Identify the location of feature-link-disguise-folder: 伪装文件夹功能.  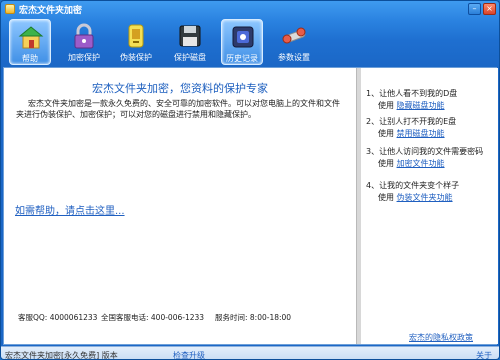
(425, 197).